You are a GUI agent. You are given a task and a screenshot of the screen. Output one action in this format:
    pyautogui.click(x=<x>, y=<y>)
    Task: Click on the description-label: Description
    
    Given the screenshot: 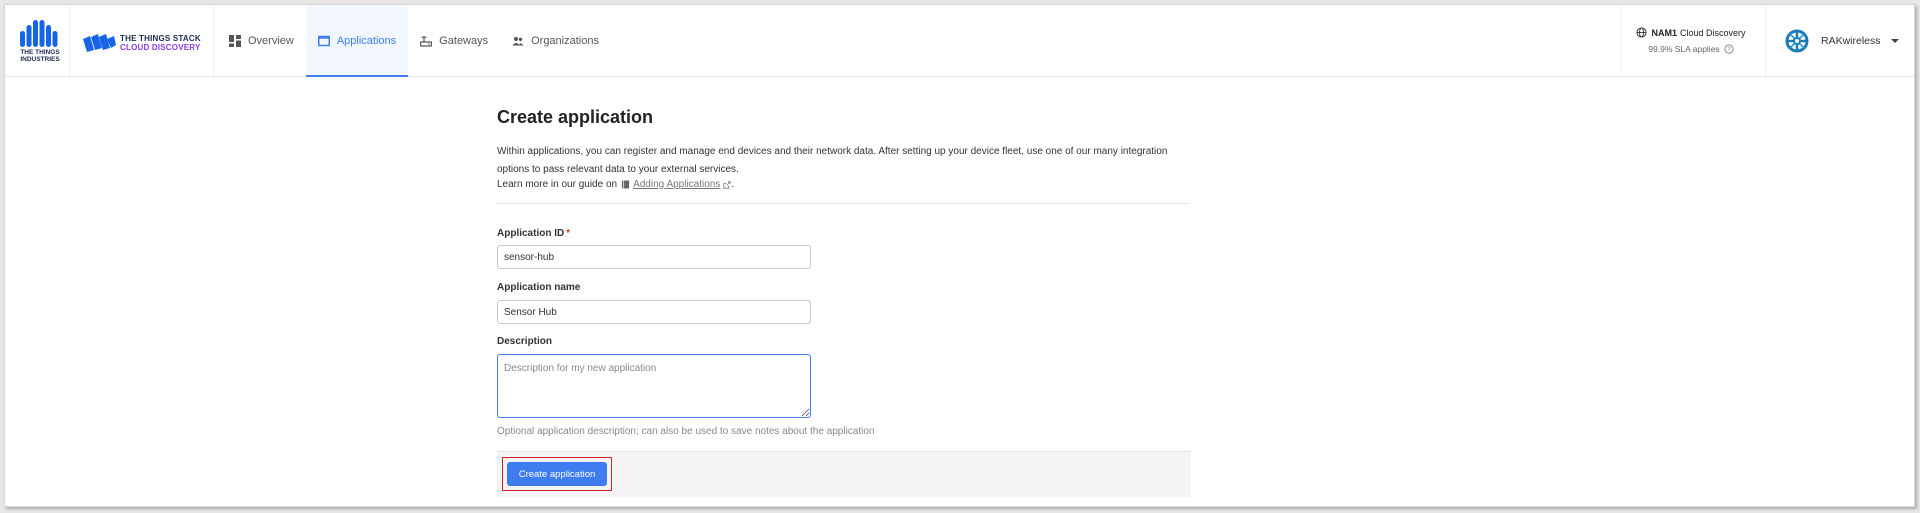 What is the action you would take?
    pyautogui.click(x=525, y=341)
    